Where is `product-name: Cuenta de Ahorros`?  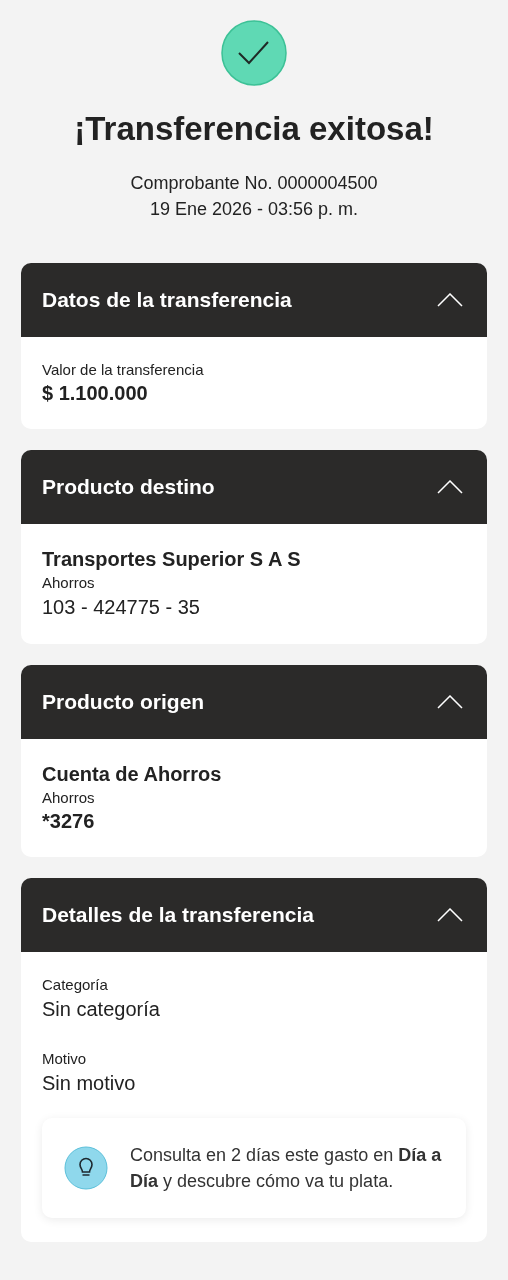 product-name: Cuenta de Ahorros is located at coordinates (132, 774).